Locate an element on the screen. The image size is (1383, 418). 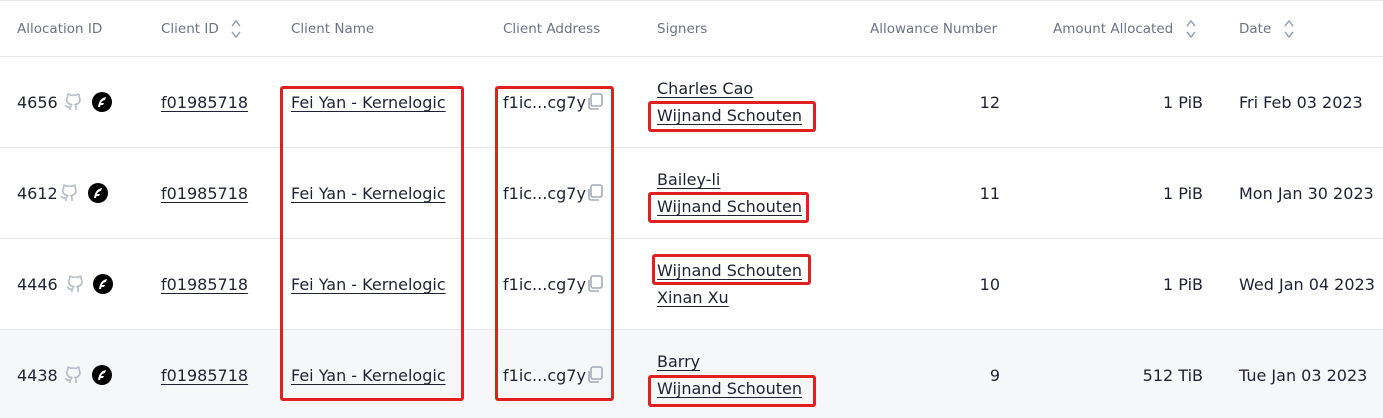
col-header-label: Amount Allocated is located at coordinates (1113, 29).